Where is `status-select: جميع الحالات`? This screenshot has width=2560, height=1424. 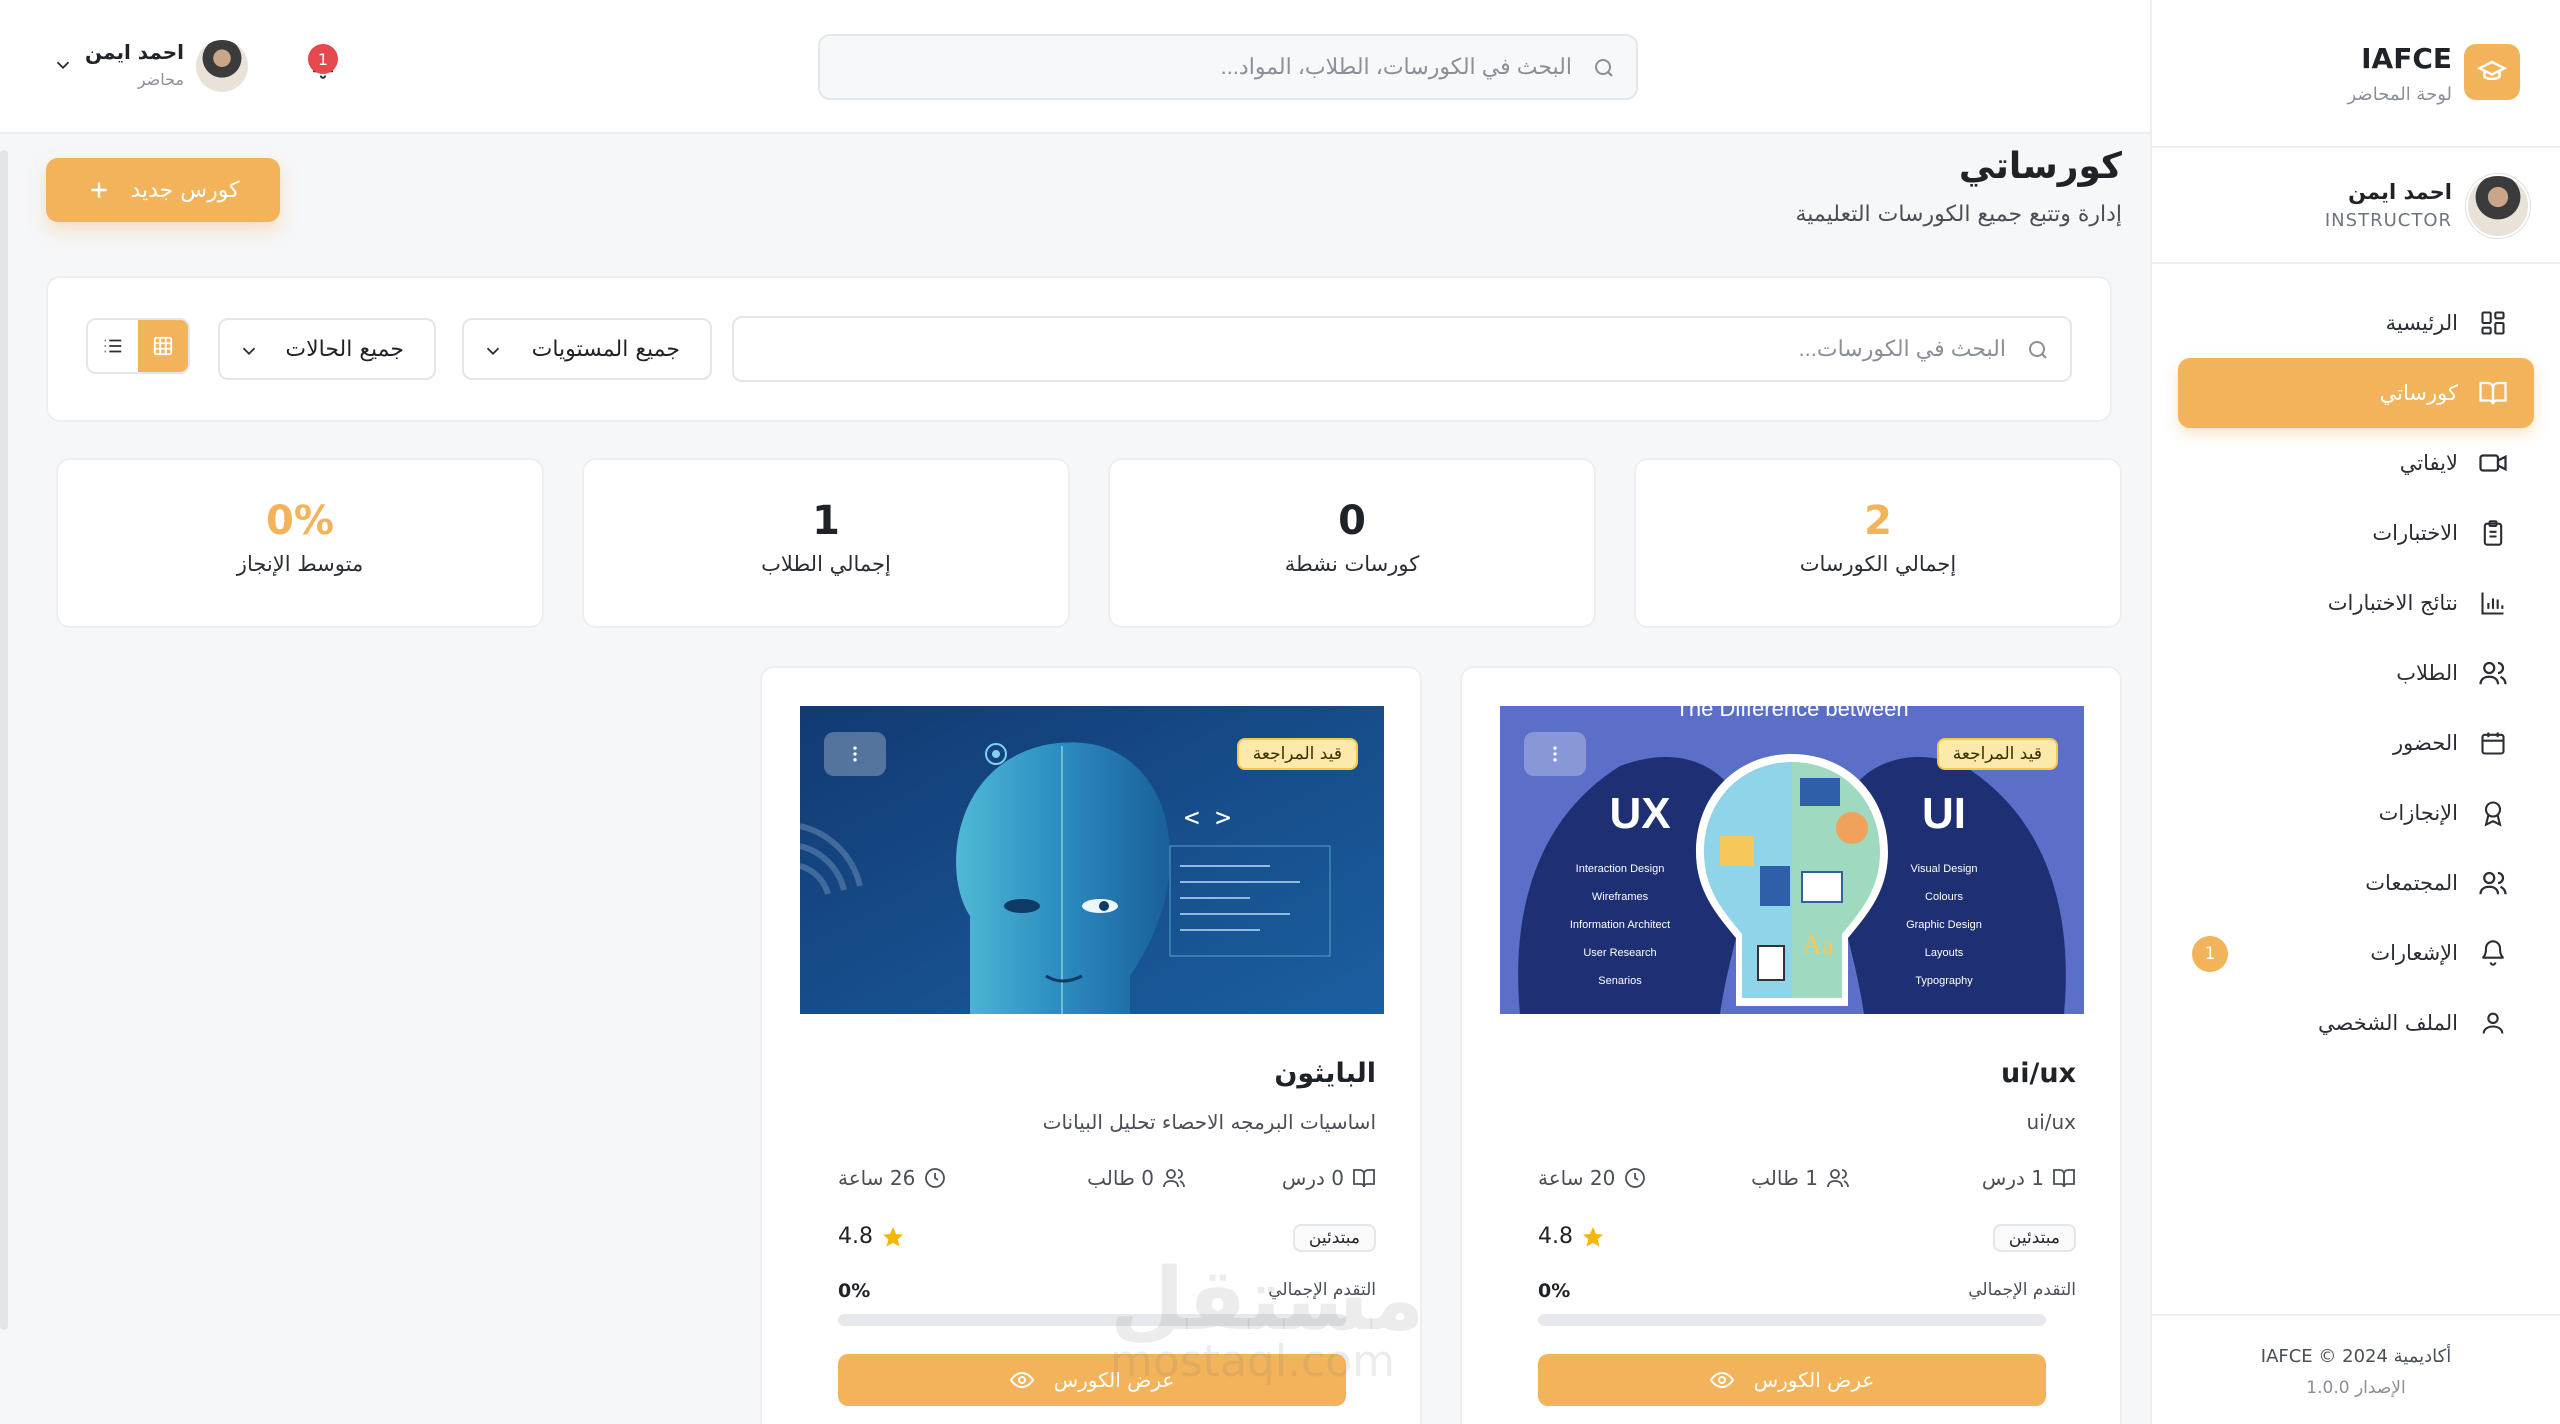 status-select: جميع الحالات is located at coordinates (327, 349).